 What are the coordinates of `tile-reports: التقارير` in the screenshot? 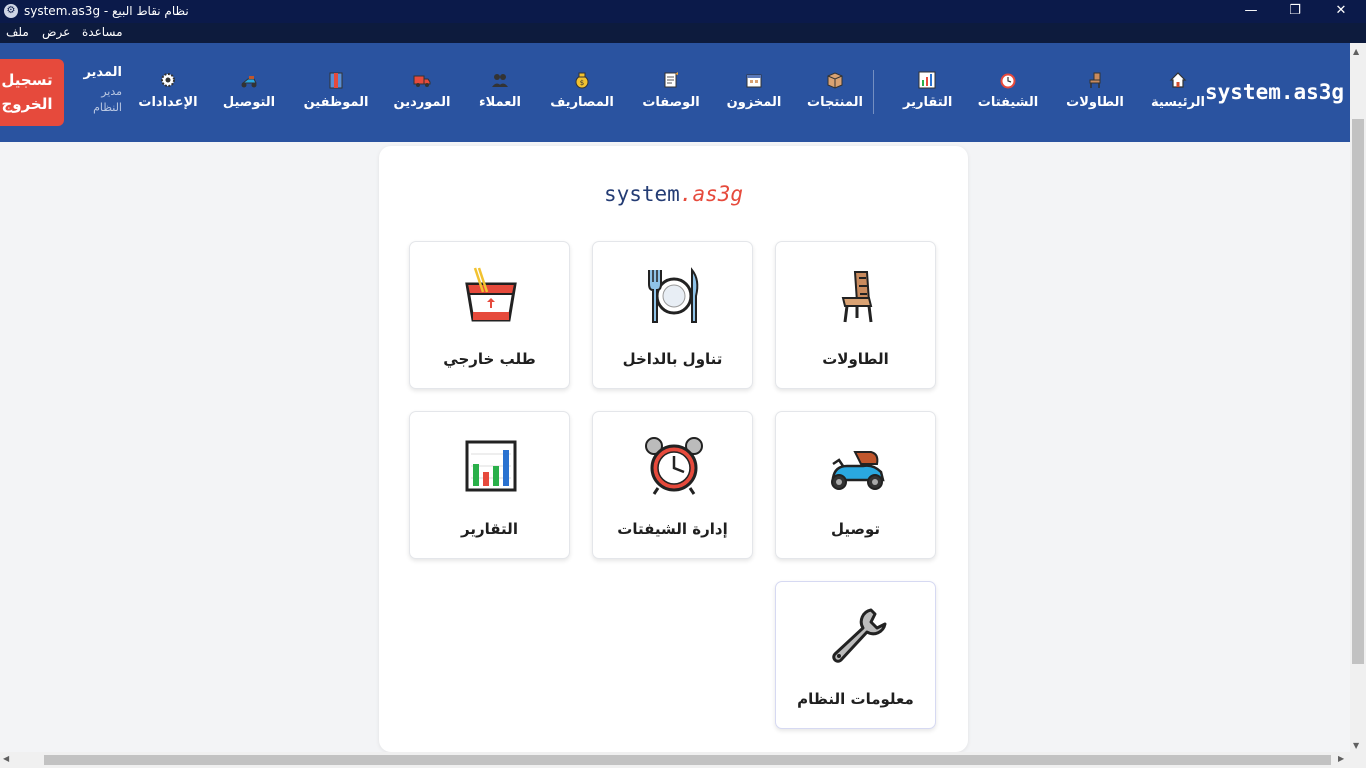 It's located at (489, 485).